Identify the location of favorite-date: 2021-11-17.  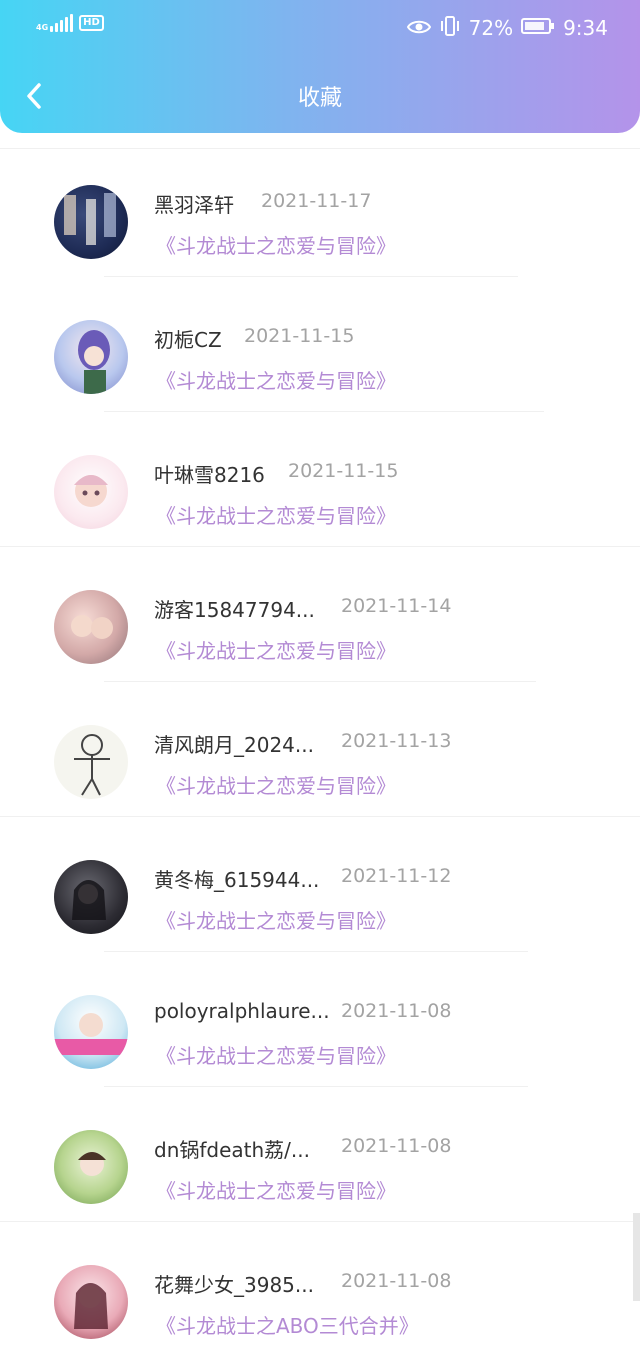
(316, 201).